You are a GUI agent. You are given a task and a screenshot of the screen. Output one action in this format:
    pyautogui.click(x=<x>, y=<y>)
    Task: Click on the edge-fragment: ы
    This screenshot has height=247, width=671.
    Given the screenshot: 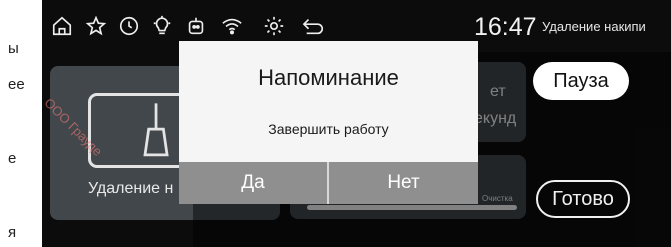 What is the action you would take?
    pyautogui.click(x=13, y=48)
    